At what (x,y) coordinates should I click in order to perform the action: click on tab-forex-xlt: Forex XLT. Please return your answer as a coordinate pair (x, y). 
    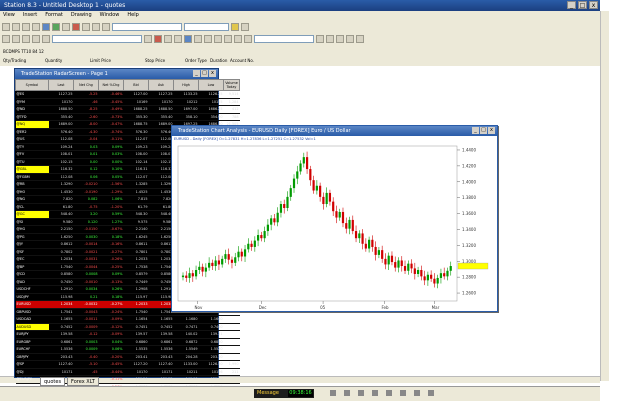
    Looking at the image, I should click on (83, 381).